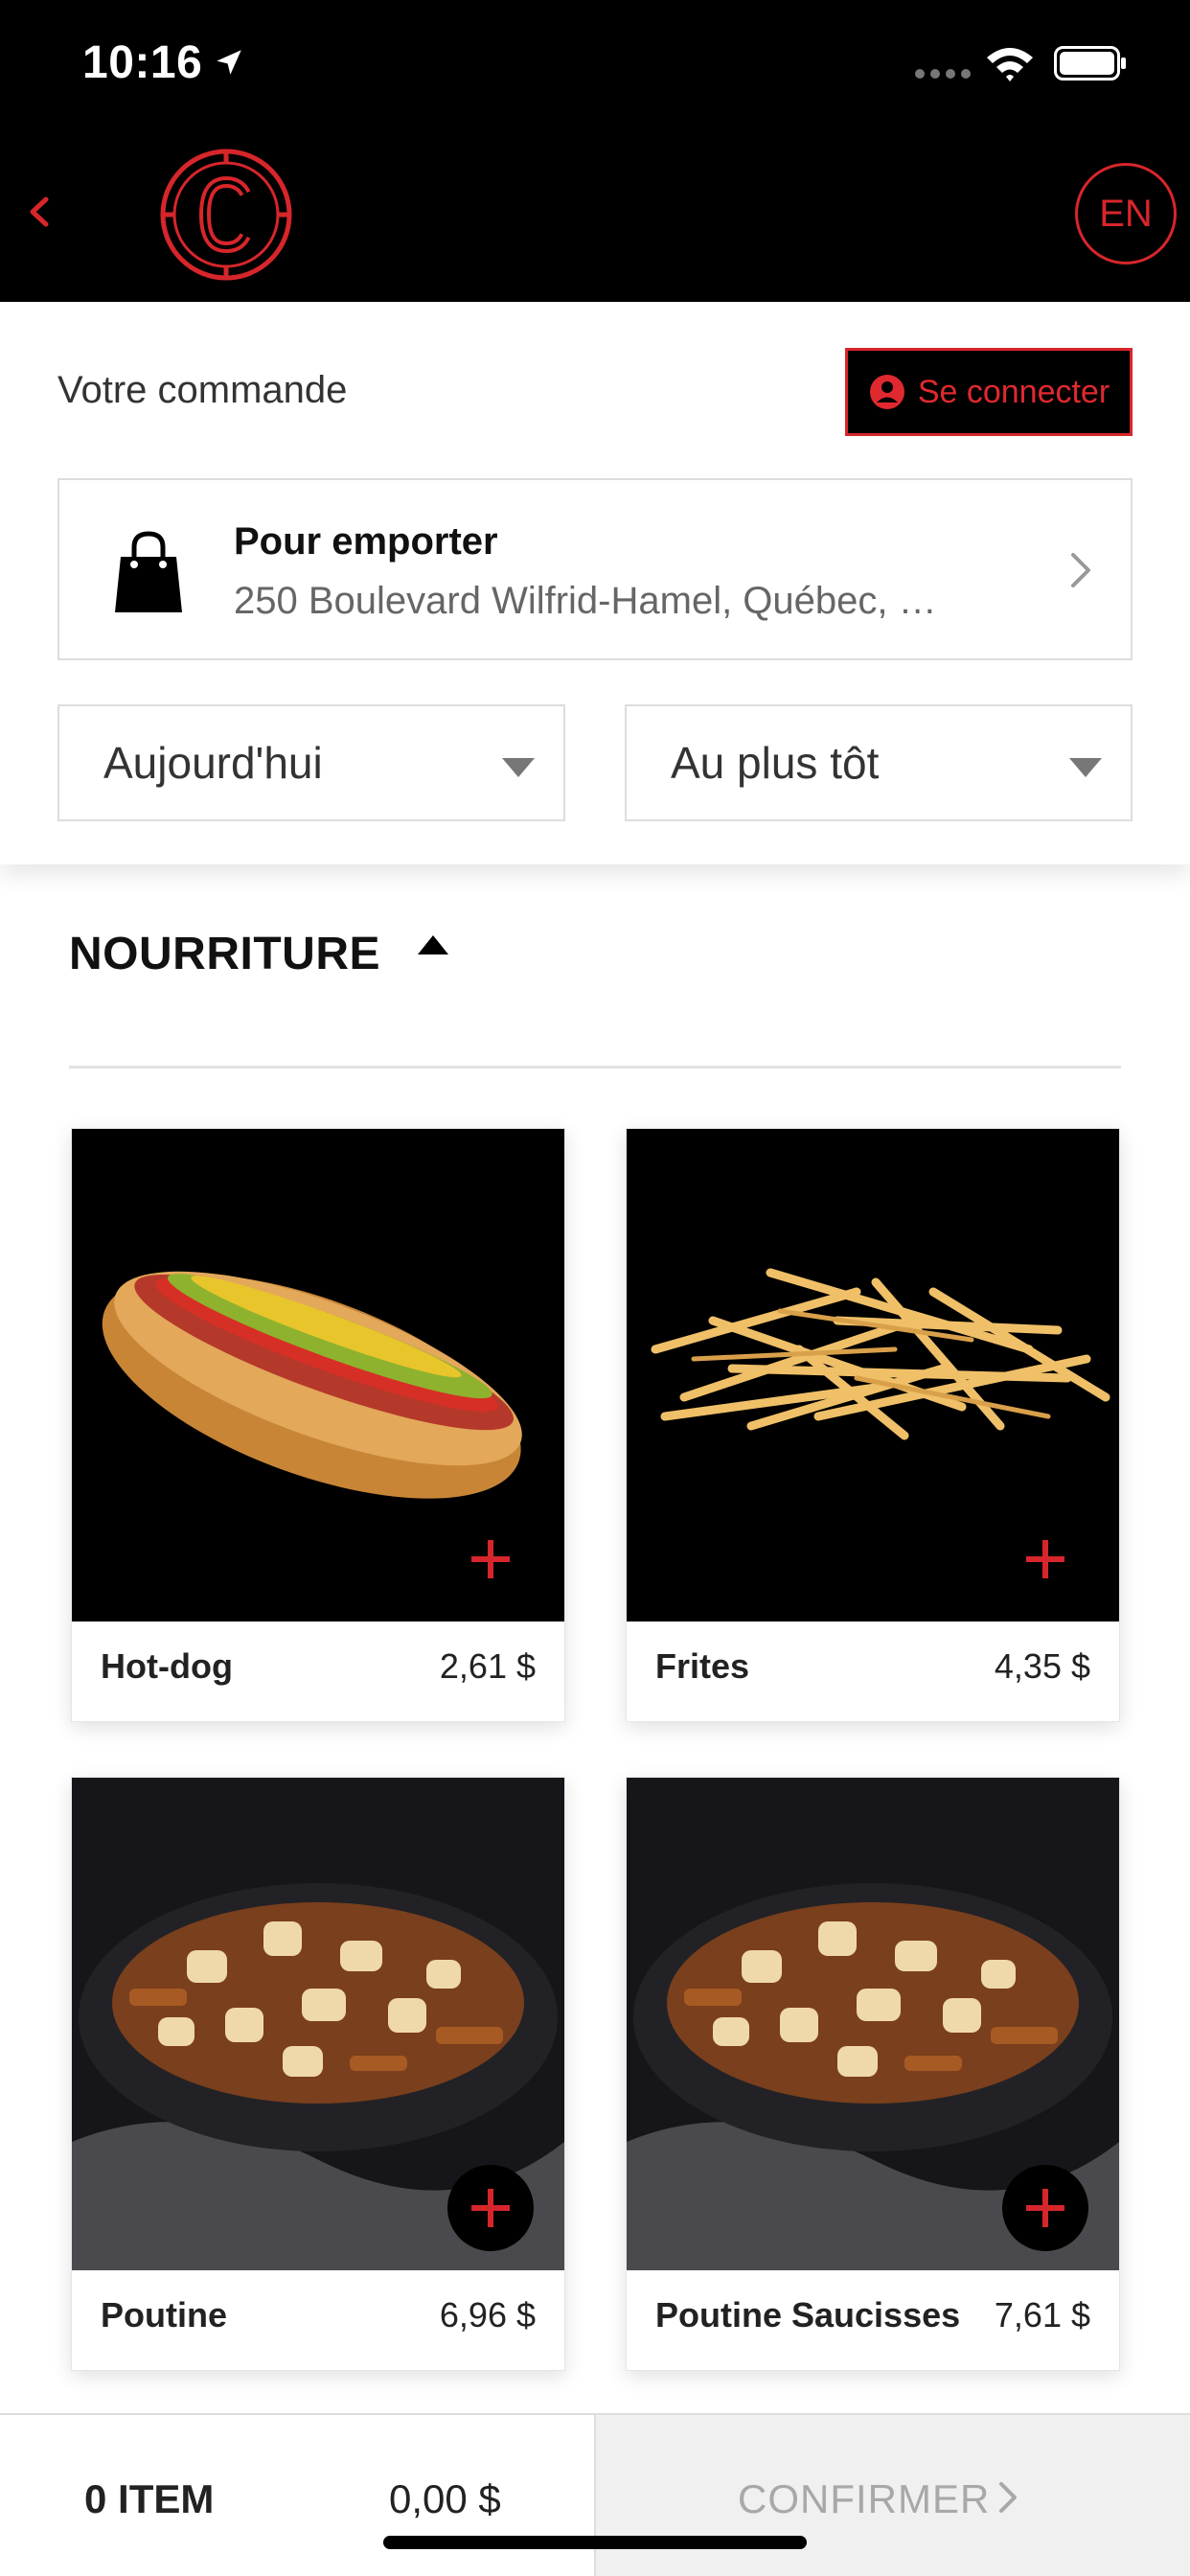 Image resolution: width=1190 pixels, height=2576 pixels. Describe the element at coordinates (229, 63) in the screenshot. I see `location-arrow-icon` at that location.